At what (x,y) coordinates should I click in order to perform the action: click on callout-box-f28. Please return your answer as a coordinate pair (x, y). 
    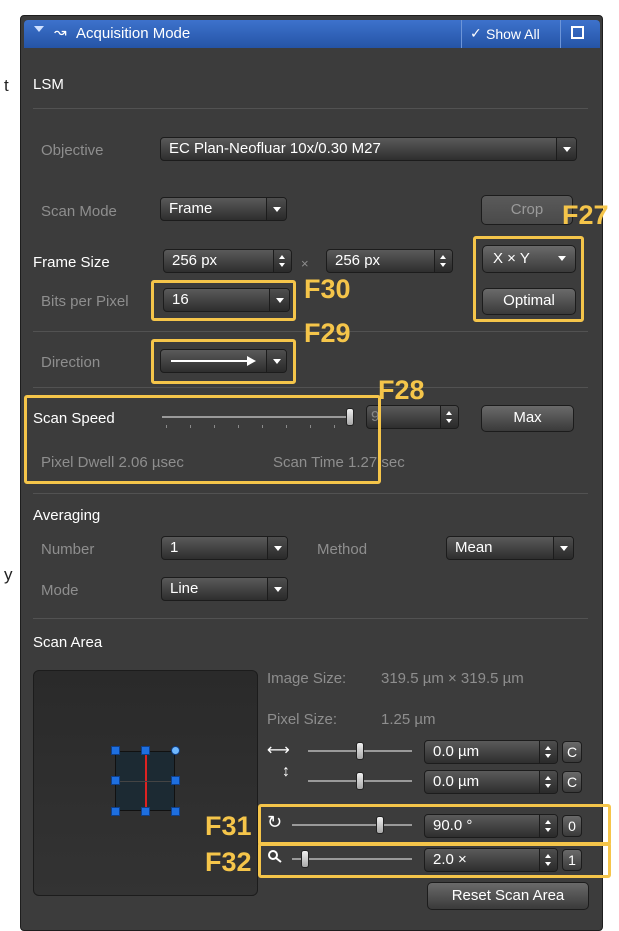
    Looking at the image, I should click on (202, 439).